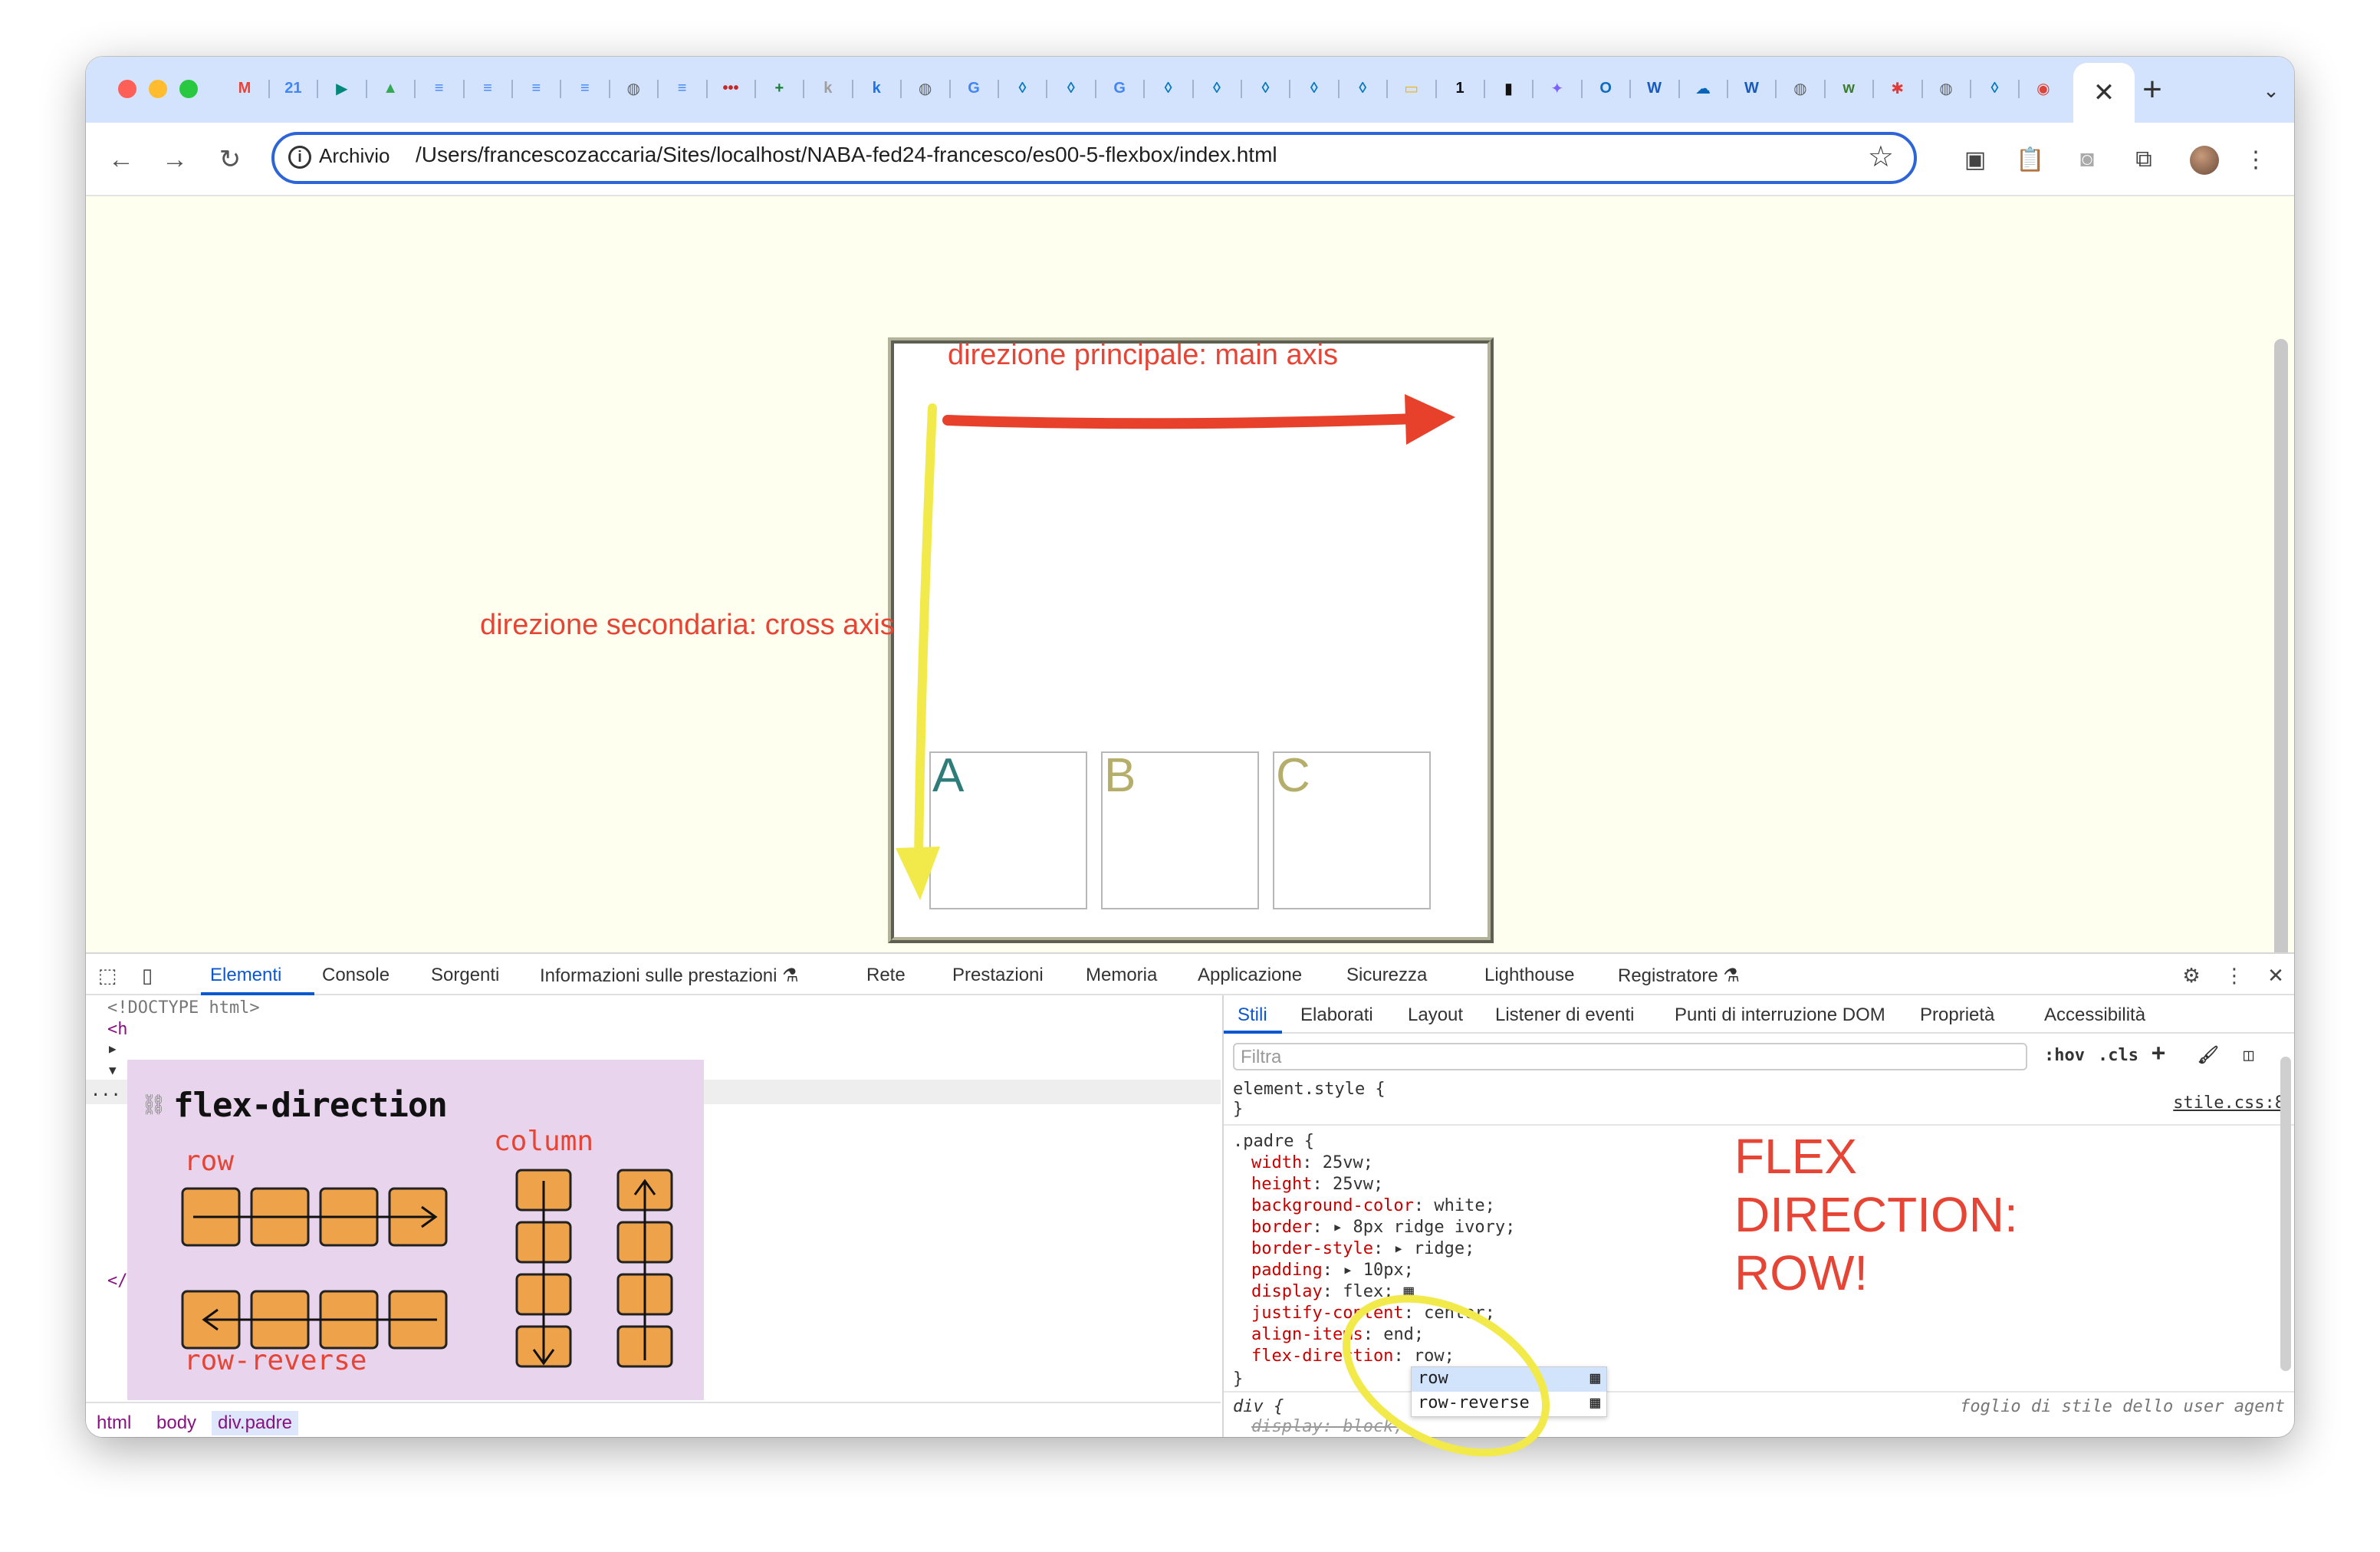 Image resolution: width=2380 pixels, height=1552 pixels. I want to click on css-property: flex-direction, so click(1322, 1356).